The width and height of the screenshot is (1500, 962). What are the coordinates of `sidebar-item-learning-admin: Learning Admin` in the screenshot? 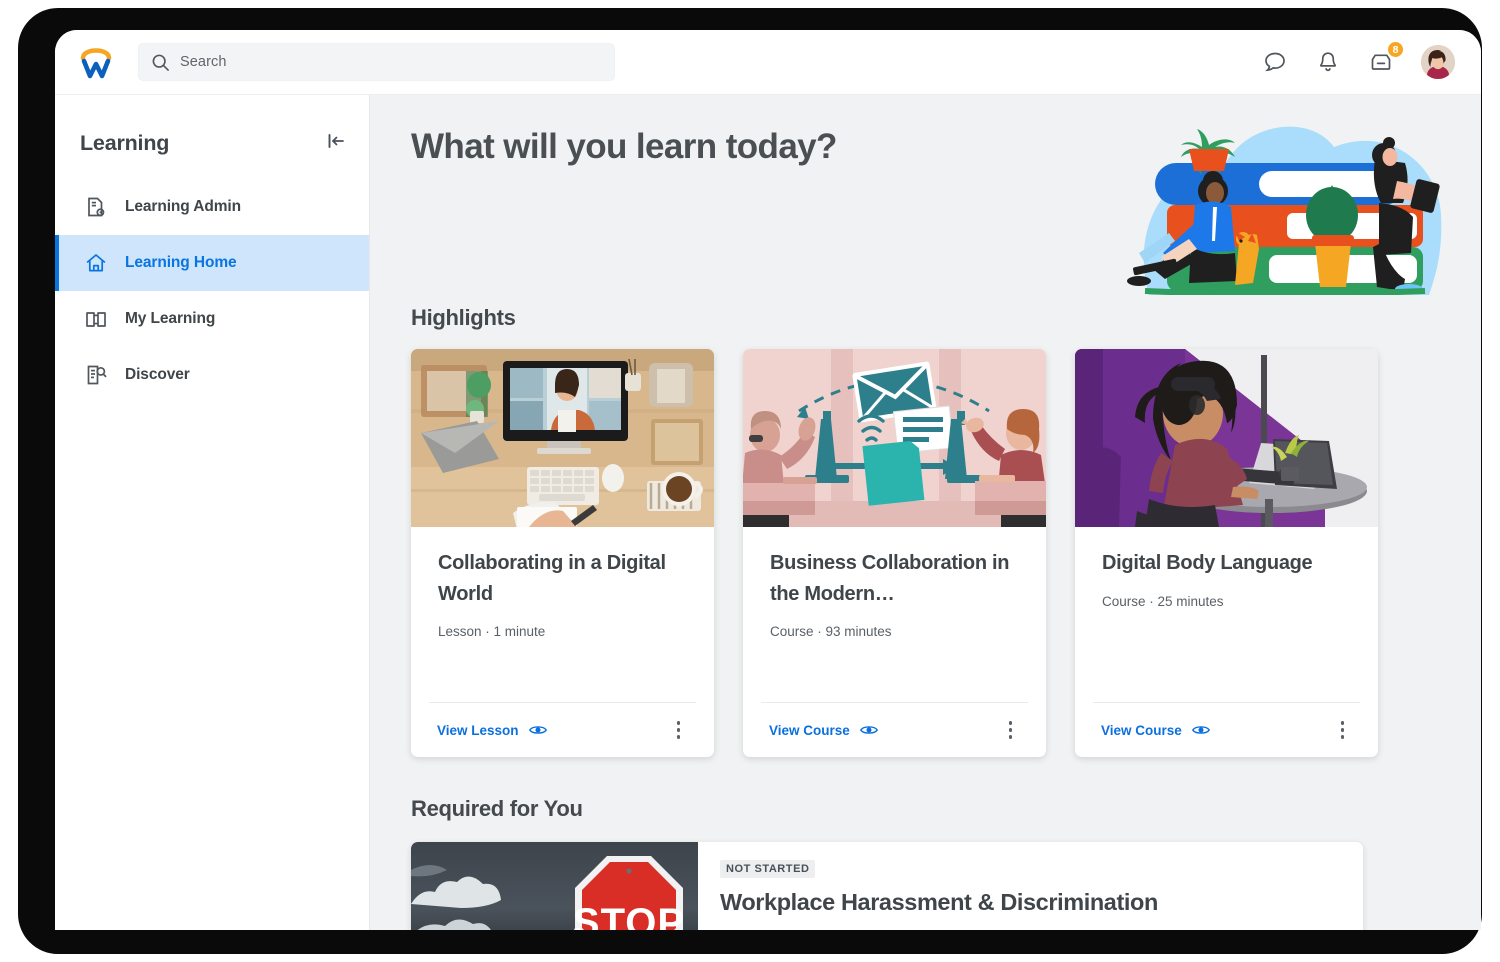 It's located at (212, 207).